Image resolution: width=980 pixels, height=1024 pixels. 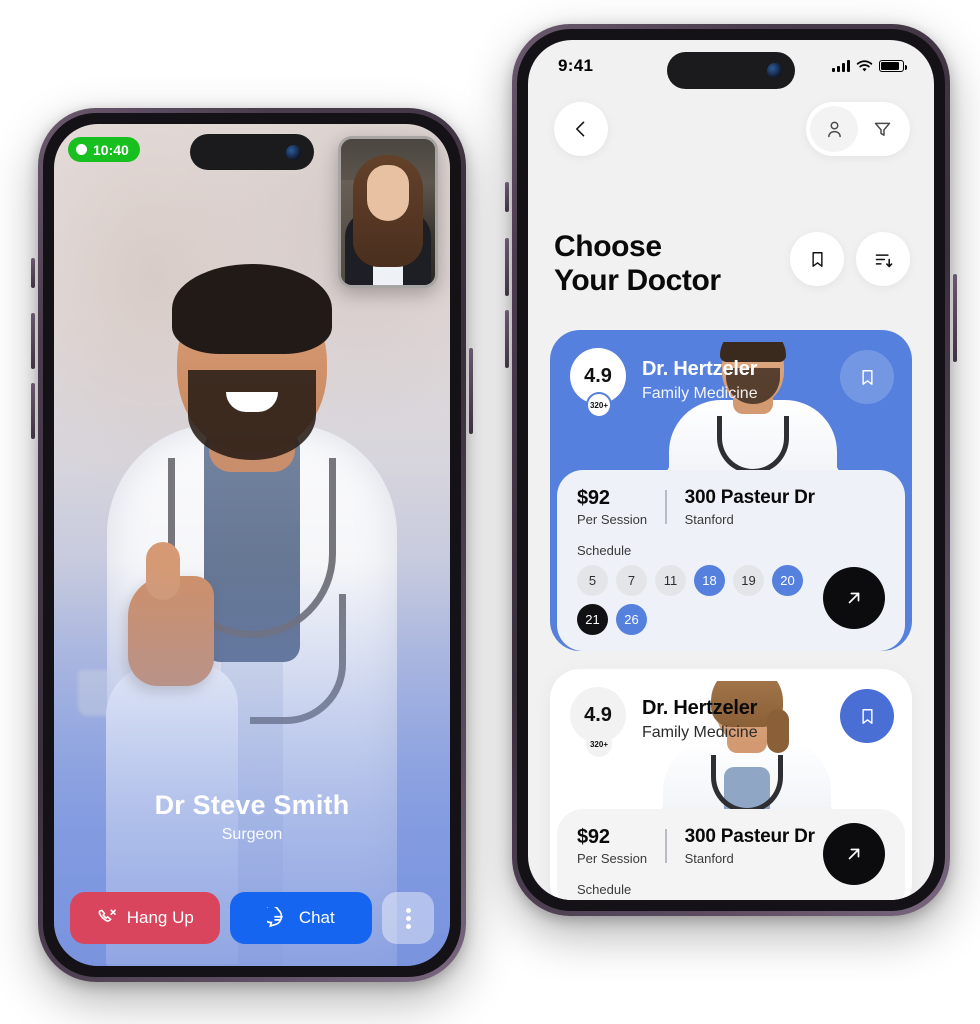 What do you see at coordinates (732, 129) in the screenshot?
I see `top-navigation` at bounding box center [732, 129].